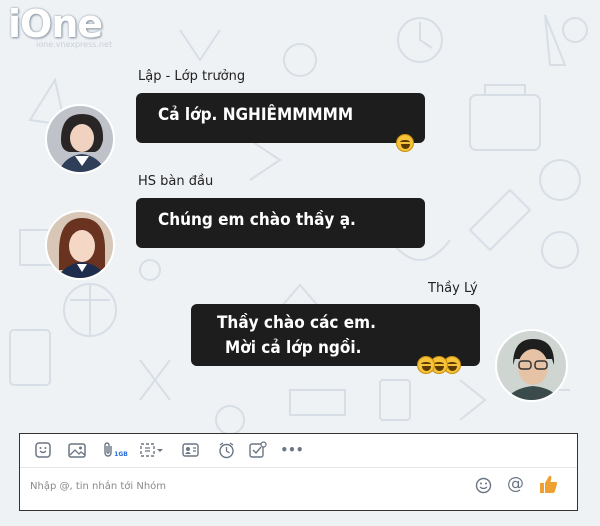 This screenshot has height=526, width=600. I want to click on sender-name: HS bàn đầu, so click(176, 181).